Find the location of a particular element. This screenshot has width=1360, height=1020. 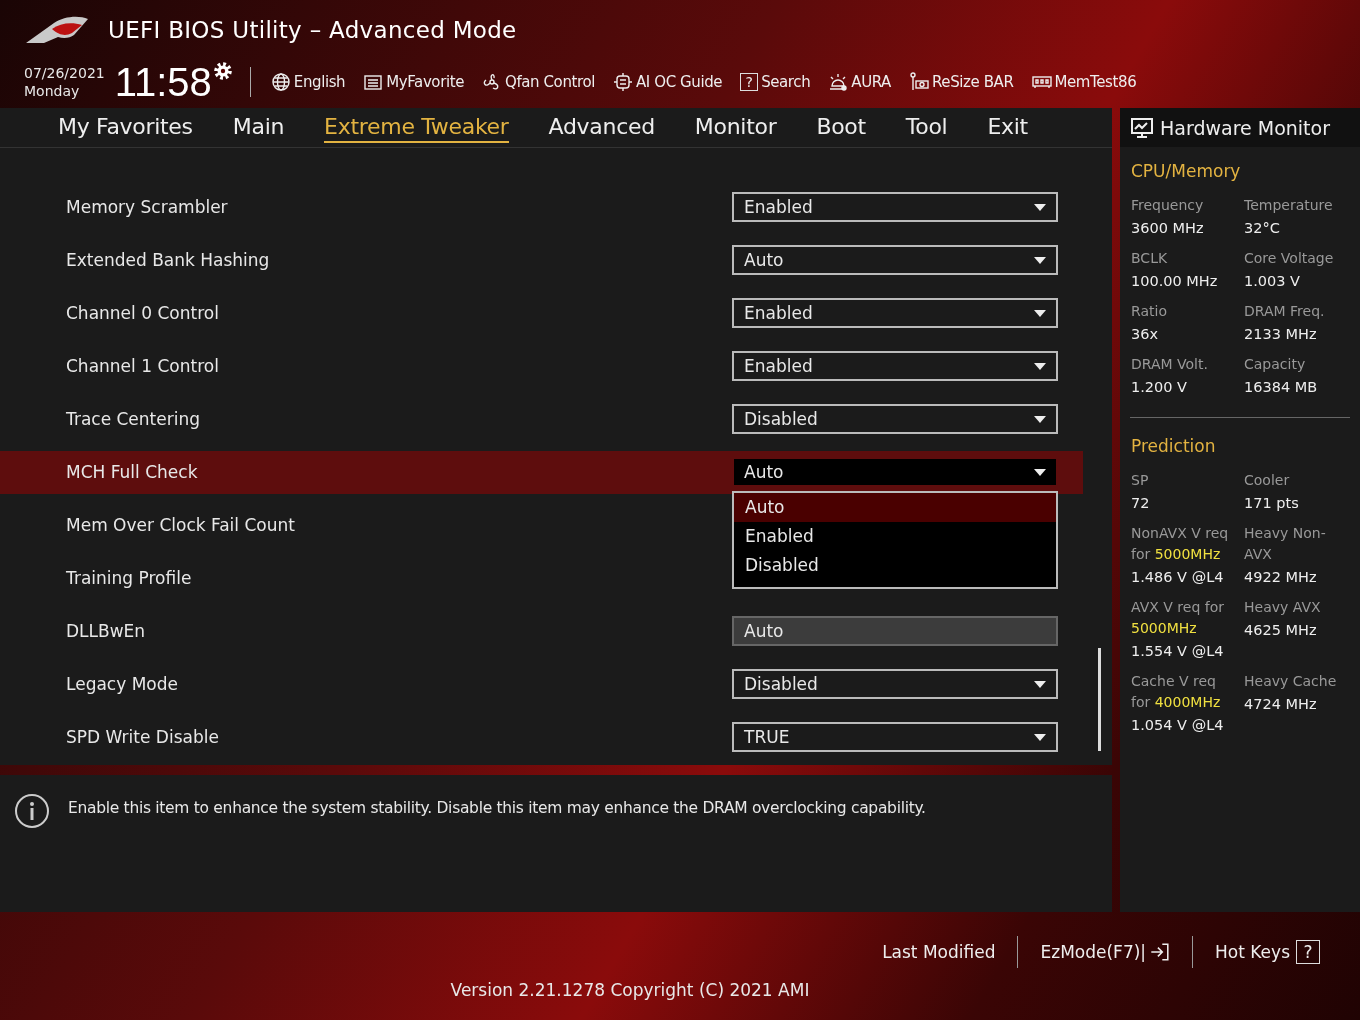

window-title: UEFI BIOS Utility – Advanced Mode is located at coordinates (312, 30).